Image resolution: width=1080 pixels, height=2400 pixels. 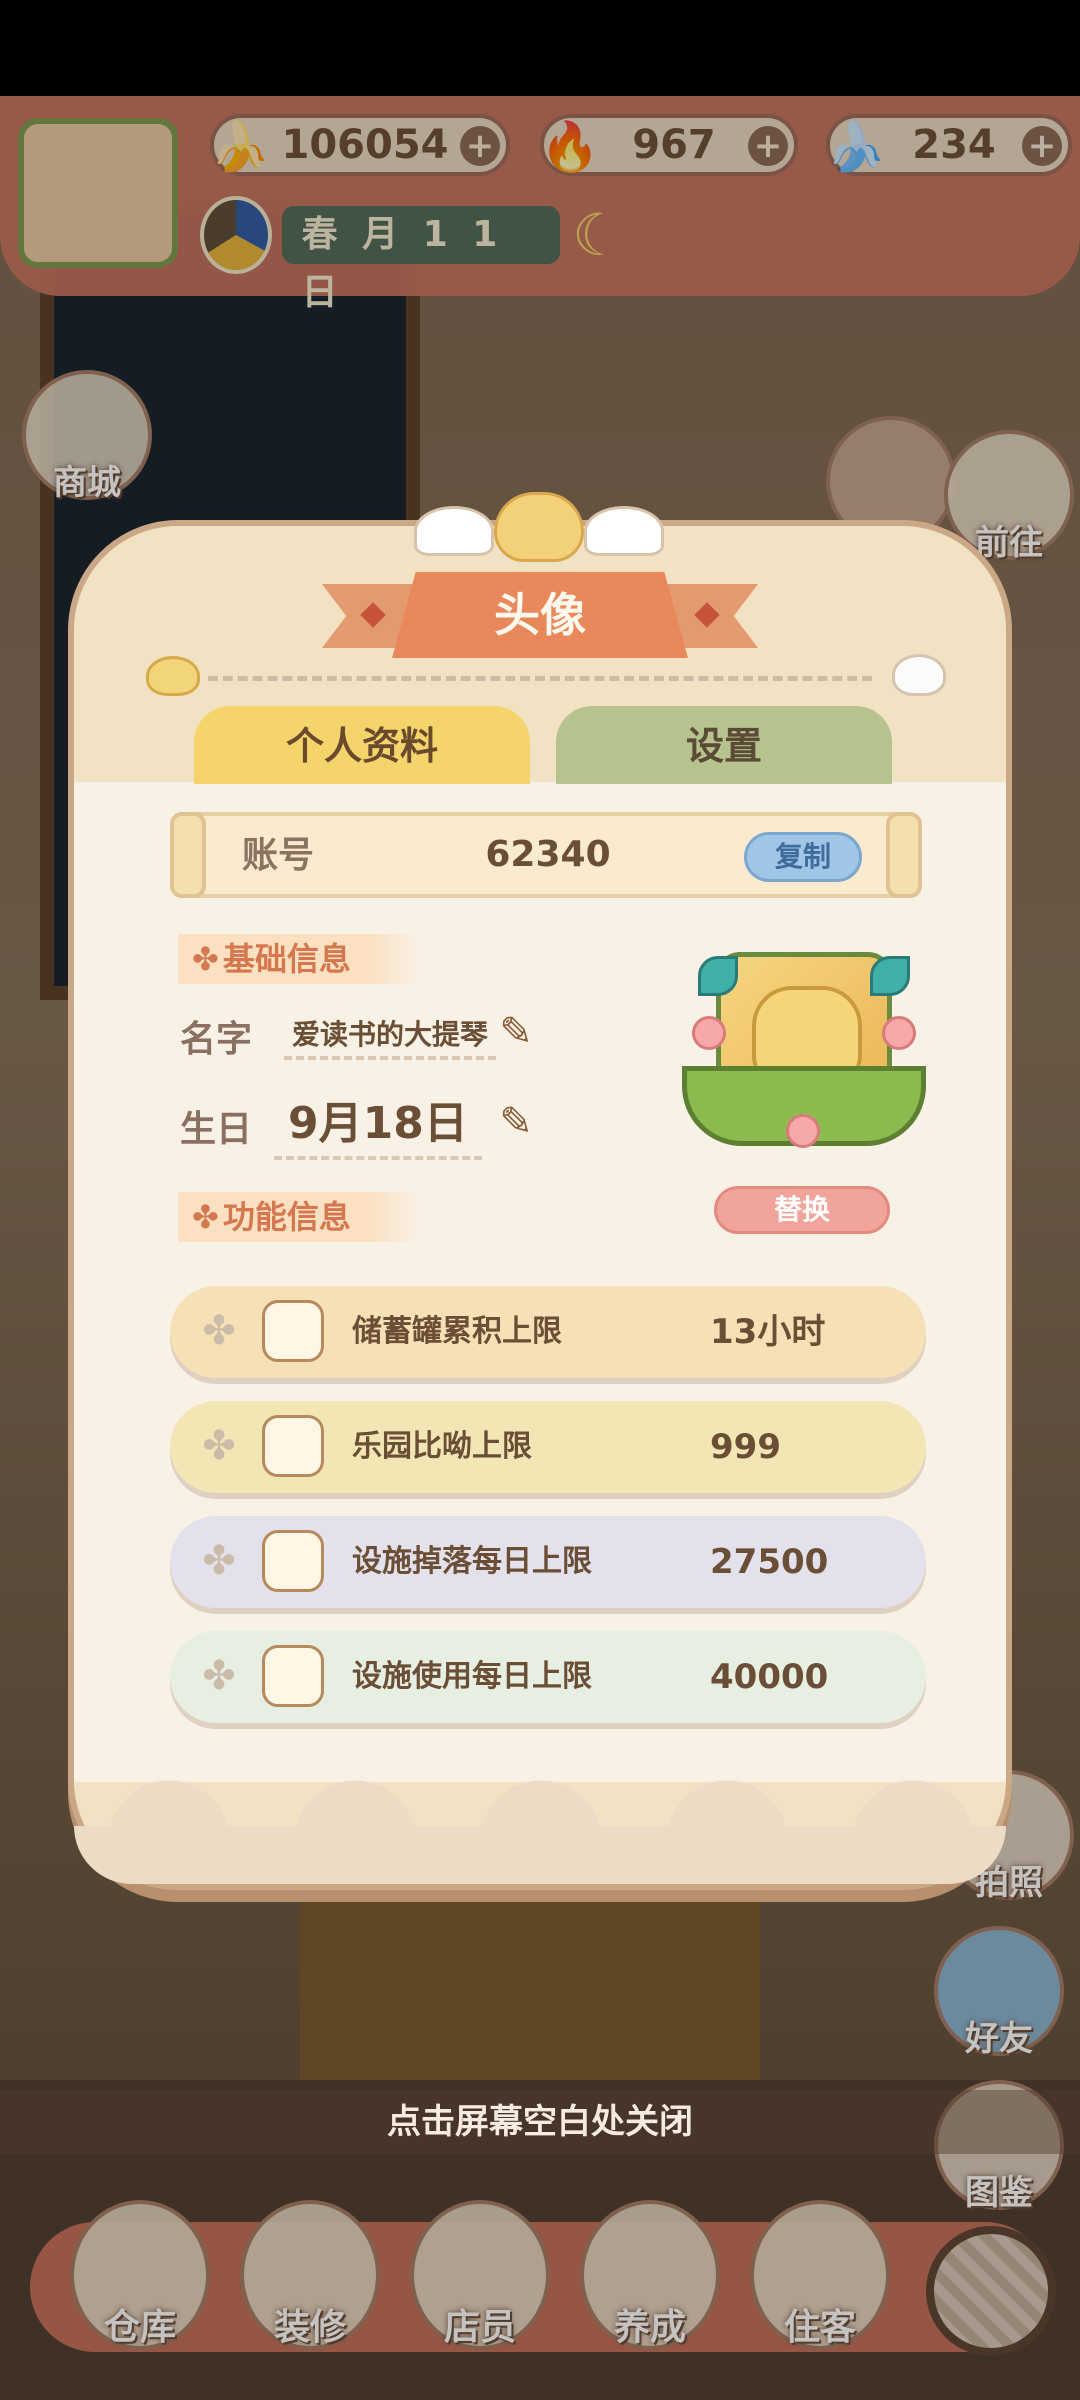 I want to click on stat-value: 40000, so click(x=769, y=1677).